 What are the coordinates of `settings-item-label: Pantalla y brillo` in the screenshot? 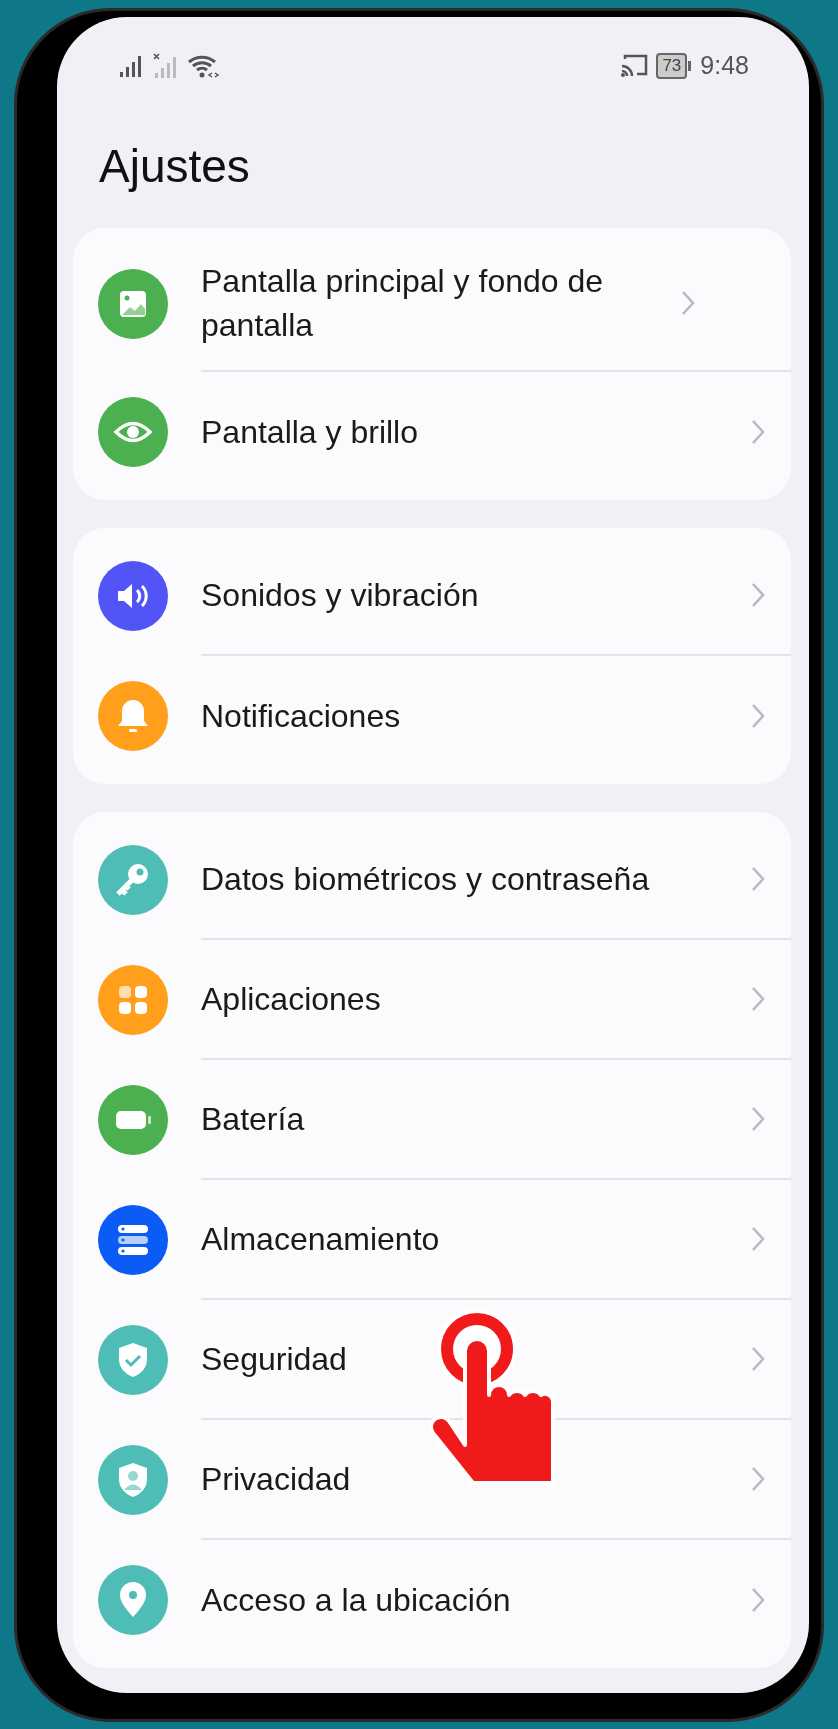 It's located at (310, 433).